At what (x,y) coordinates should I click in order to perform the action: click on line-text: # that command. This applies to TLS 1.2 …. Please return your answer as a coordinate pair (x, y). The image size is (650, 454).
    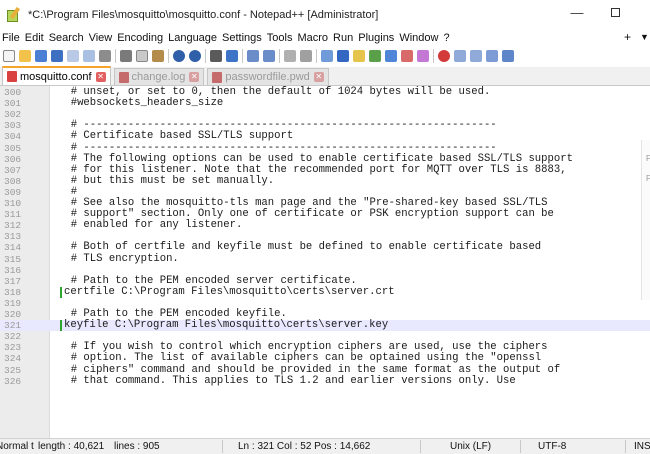
    Looking at the image, I should click on (287, 380).